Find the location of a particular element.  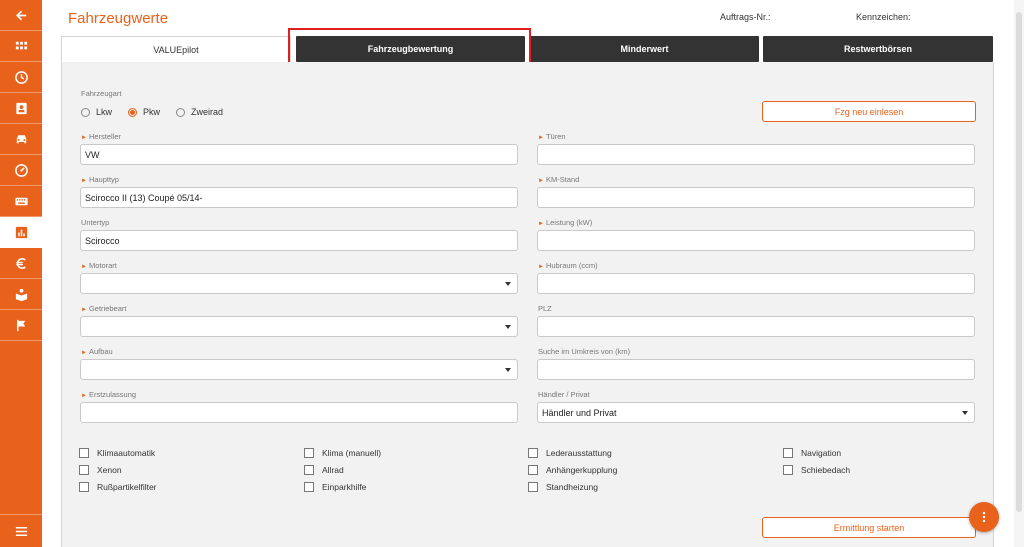

field-label-text: Hersteller is located at coordinates (105, 136).